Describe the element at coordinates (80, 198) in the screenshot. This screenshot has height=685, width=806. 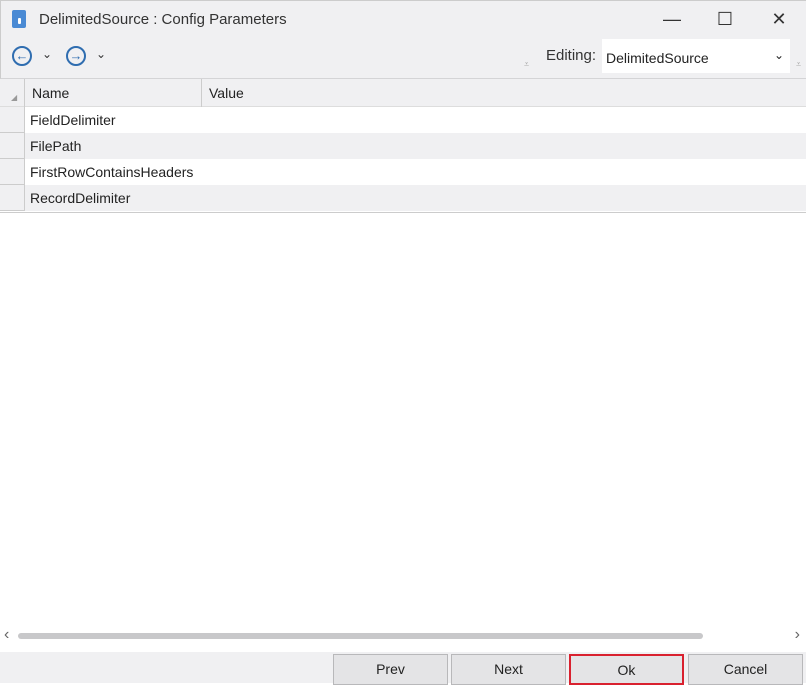
I see `param-name: RecordDelimiter` at that location.